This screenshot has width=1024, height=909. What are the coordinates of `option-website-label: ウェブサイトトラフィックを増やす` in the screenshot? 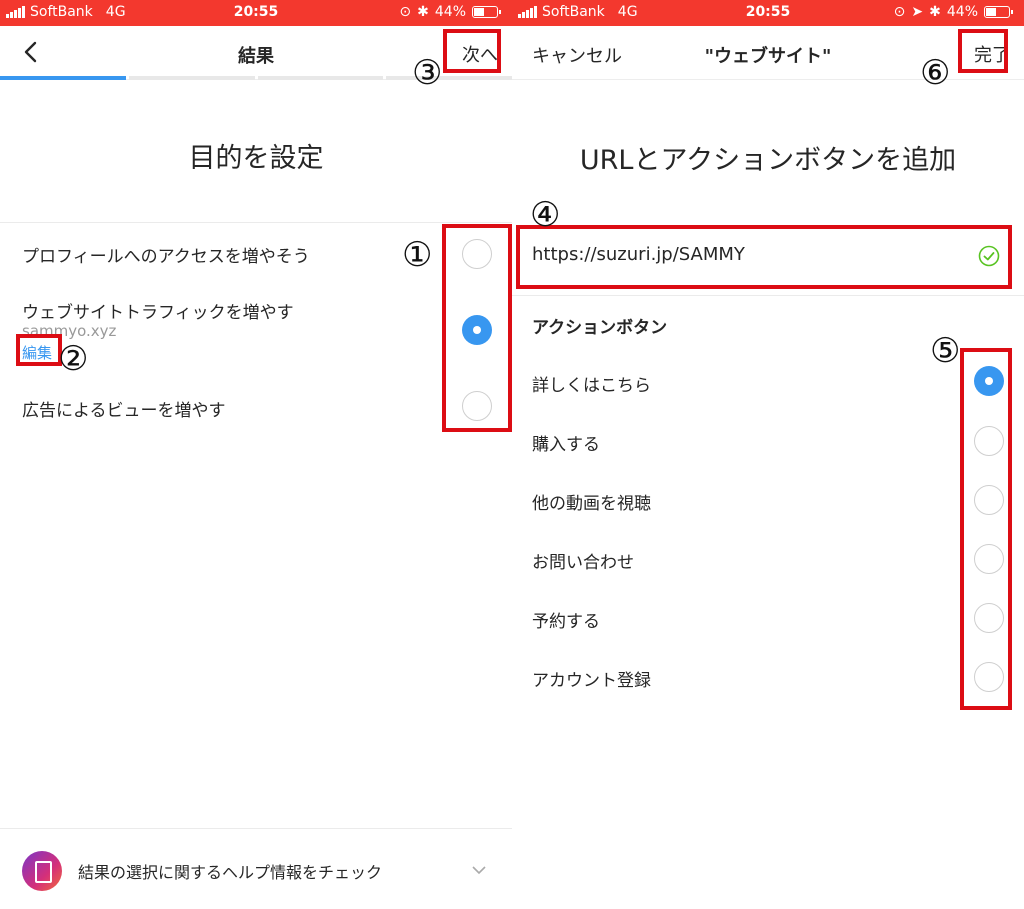 It's located at (158, 313).